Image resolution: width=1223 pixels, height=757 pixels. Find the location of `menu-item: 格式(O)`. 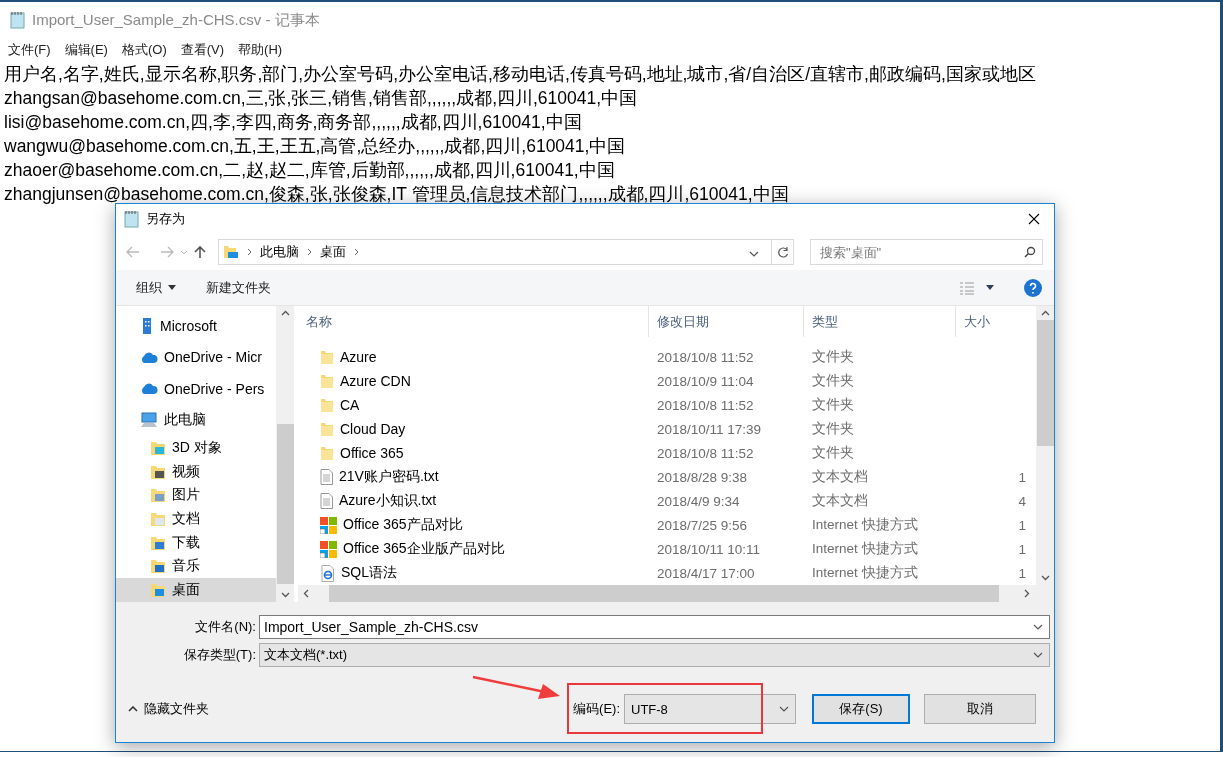

menu-item: 格式(O) is located at coordinates (144, 50).